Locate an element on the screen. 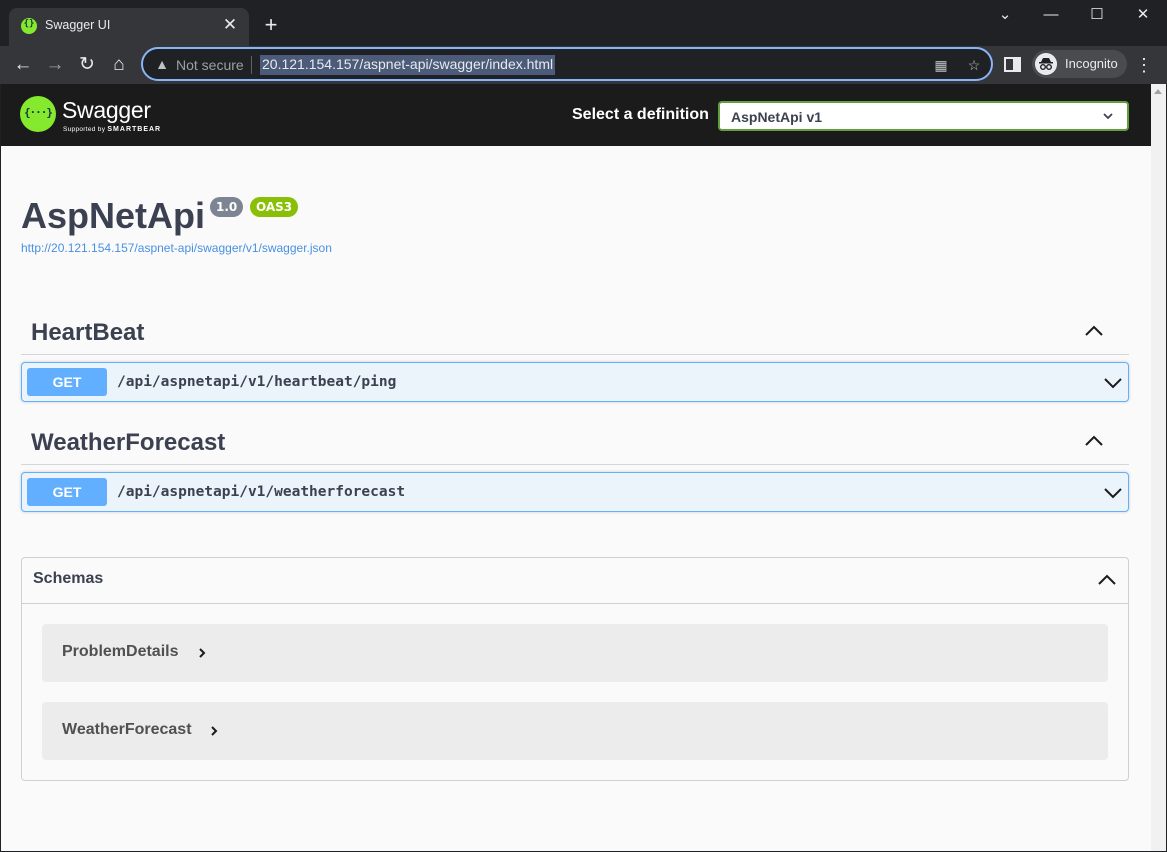  tag-heartbeat-header: HeartBeat is located at coordinates (575, 332).